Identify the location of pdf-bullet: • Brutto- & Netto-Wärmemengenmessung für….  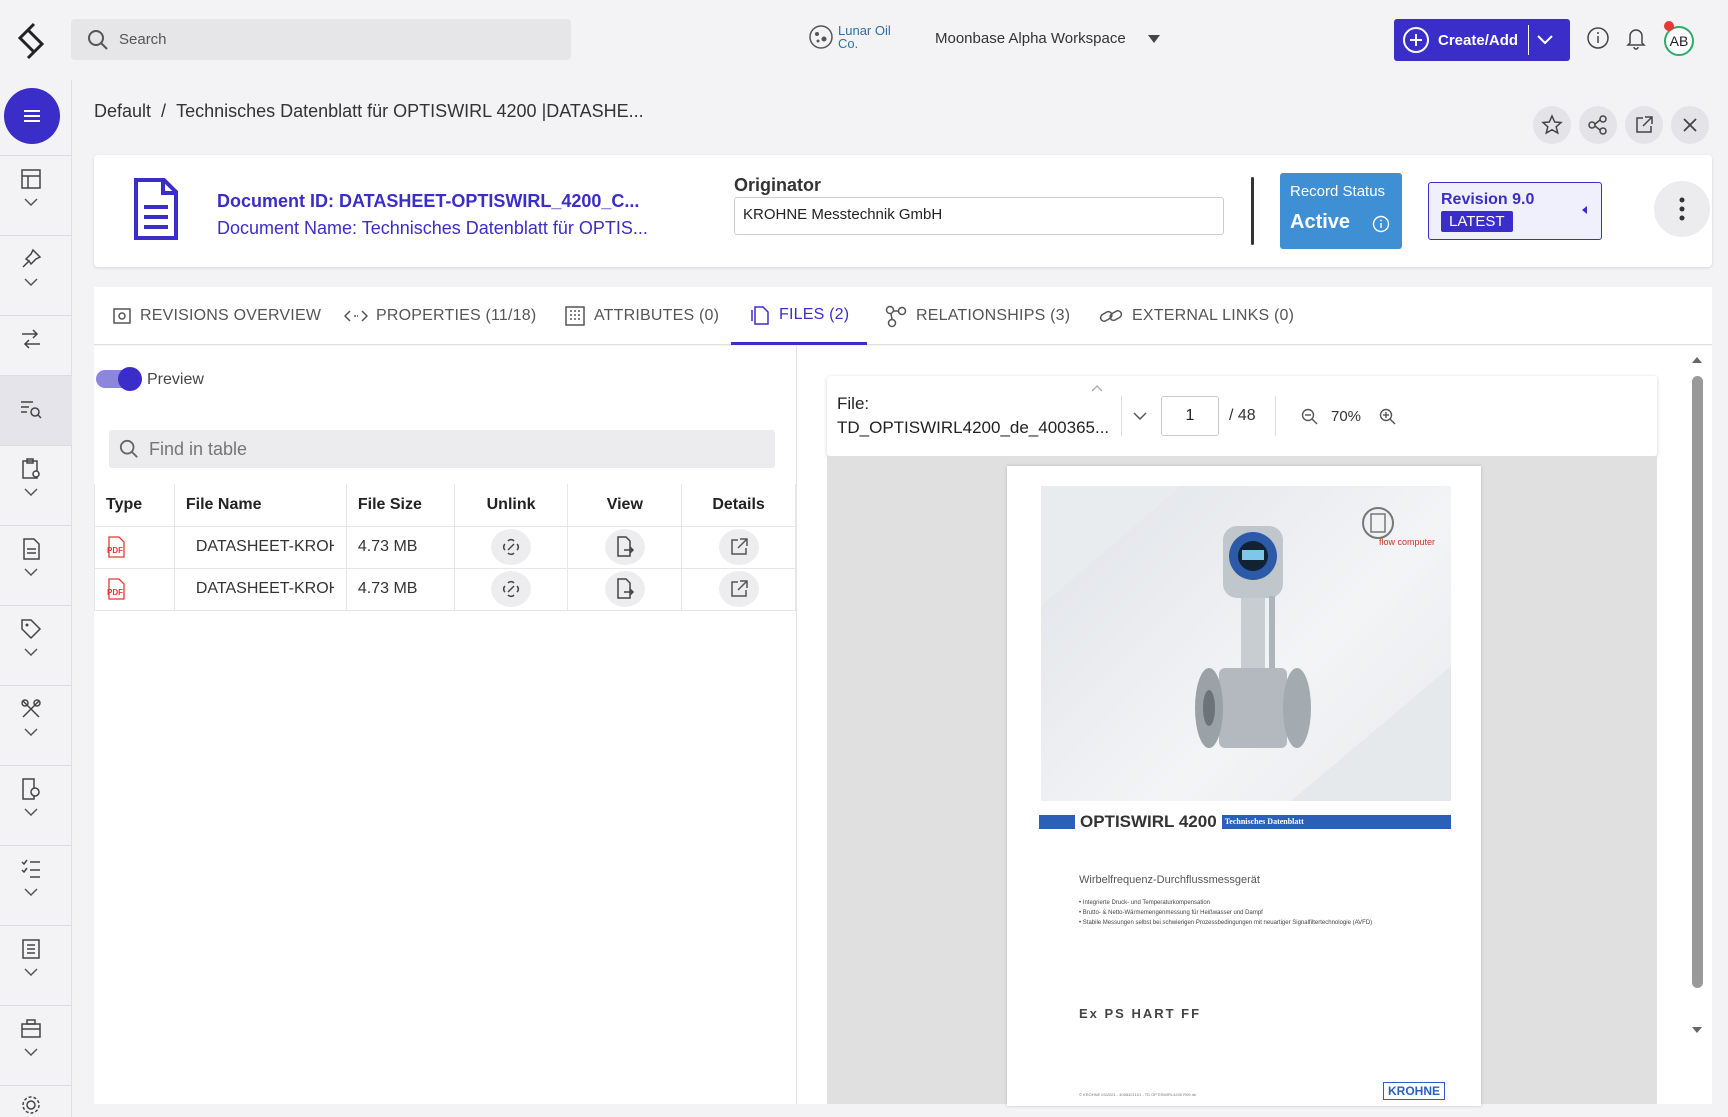
(1171, 913).